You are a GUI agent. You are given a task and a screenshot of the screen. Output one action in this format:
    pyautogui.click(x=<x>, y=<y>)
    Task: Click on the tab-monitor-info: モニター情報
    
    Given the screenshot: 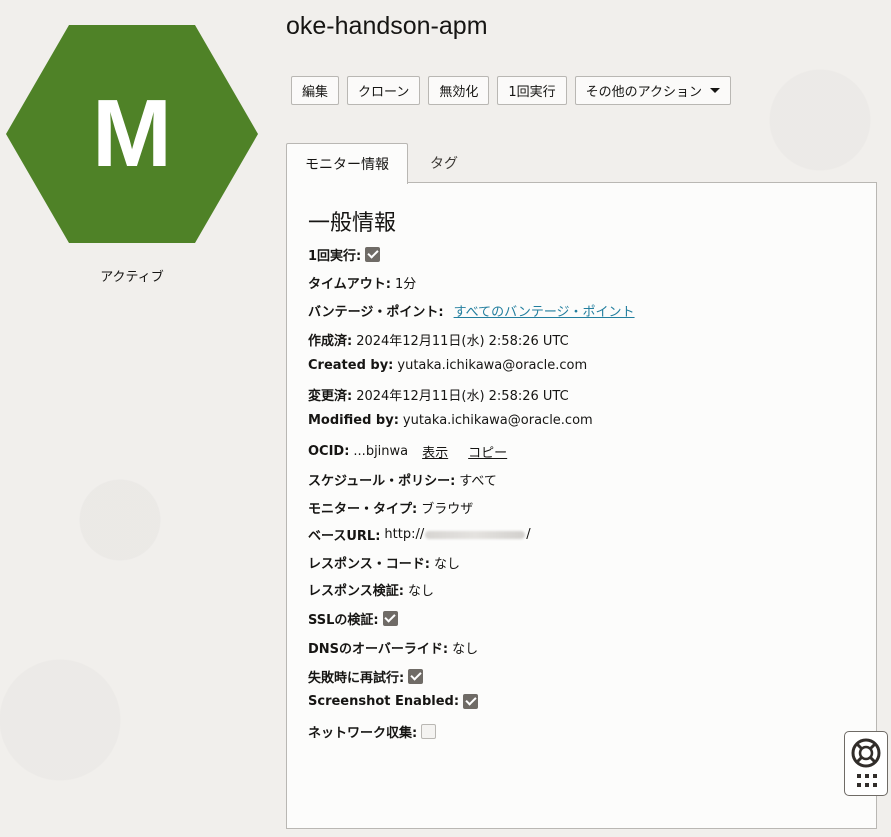 What is the action you would take?
    pyautogui.click(x=347, y=163)
    